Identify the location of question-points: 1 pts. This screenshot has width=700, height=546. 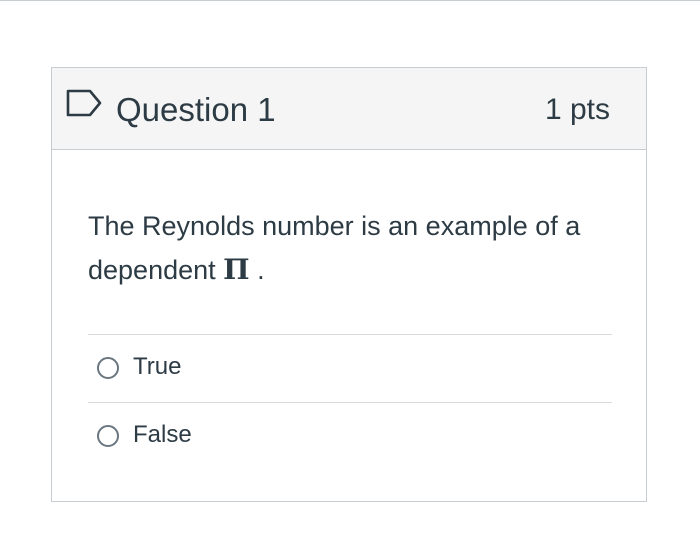
(577, 109).